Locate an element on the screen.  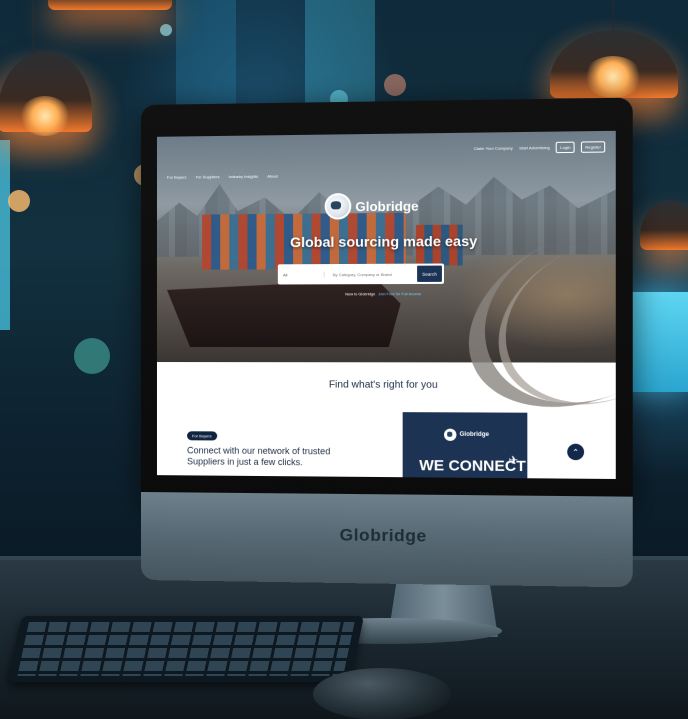
site-logo: Globridge is located at coordinates (372, 205).